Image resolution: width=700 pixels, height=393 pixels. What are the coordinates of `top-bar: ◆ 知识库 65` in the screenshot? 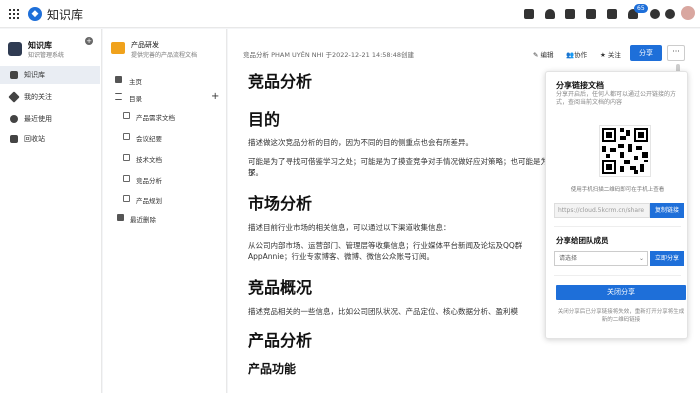 It's located at (350, 14).